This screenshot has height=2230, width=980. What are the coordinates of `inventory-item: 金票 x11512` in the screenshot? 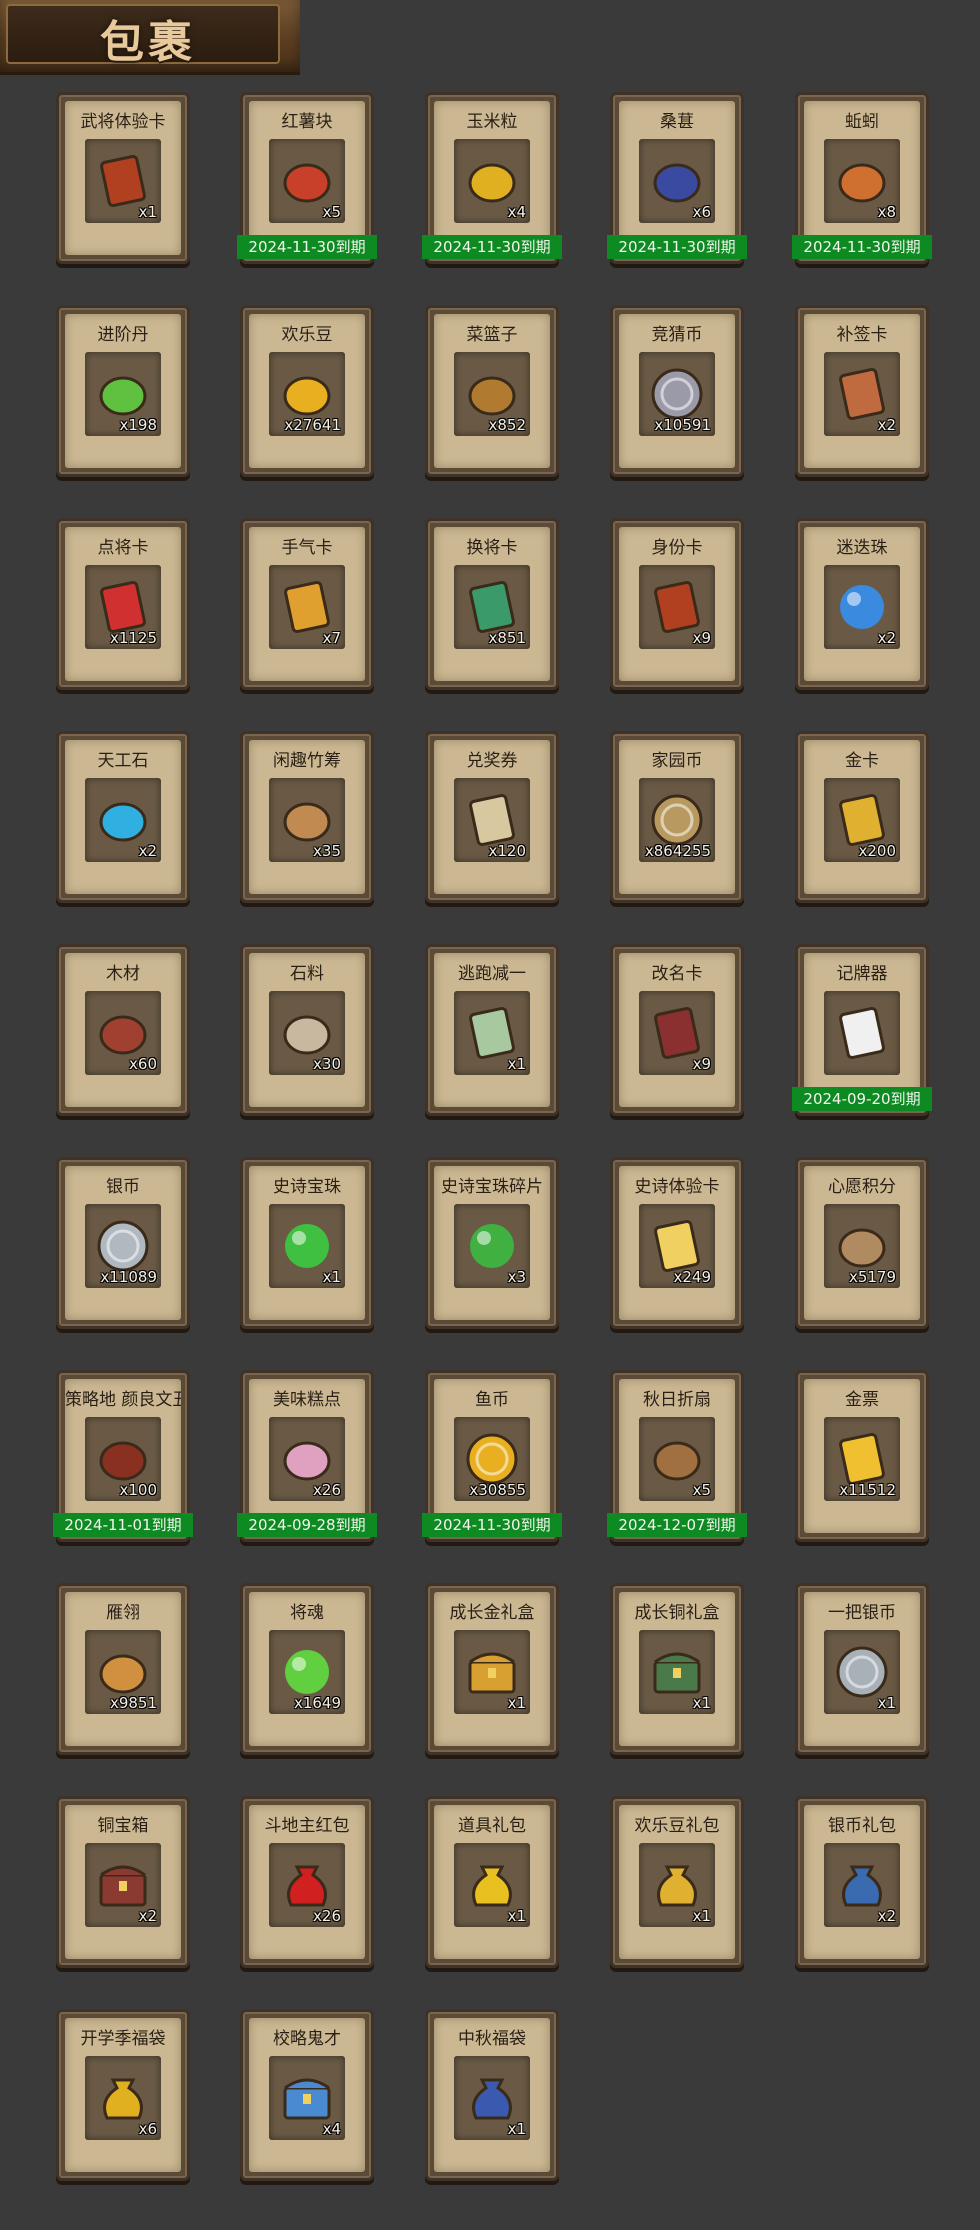 It's located at (862, 1456).